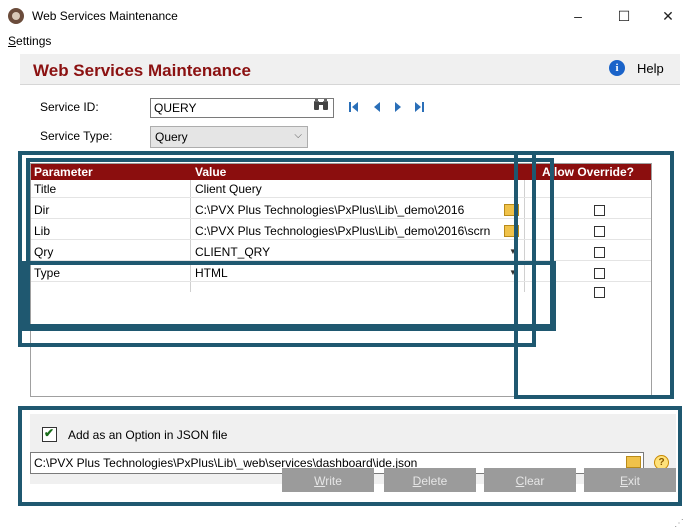 The image size is (686, 530). Describe the element at coordinates (76, 136) in the screenshot. I see `service-type-label: Service Type:` at that location.